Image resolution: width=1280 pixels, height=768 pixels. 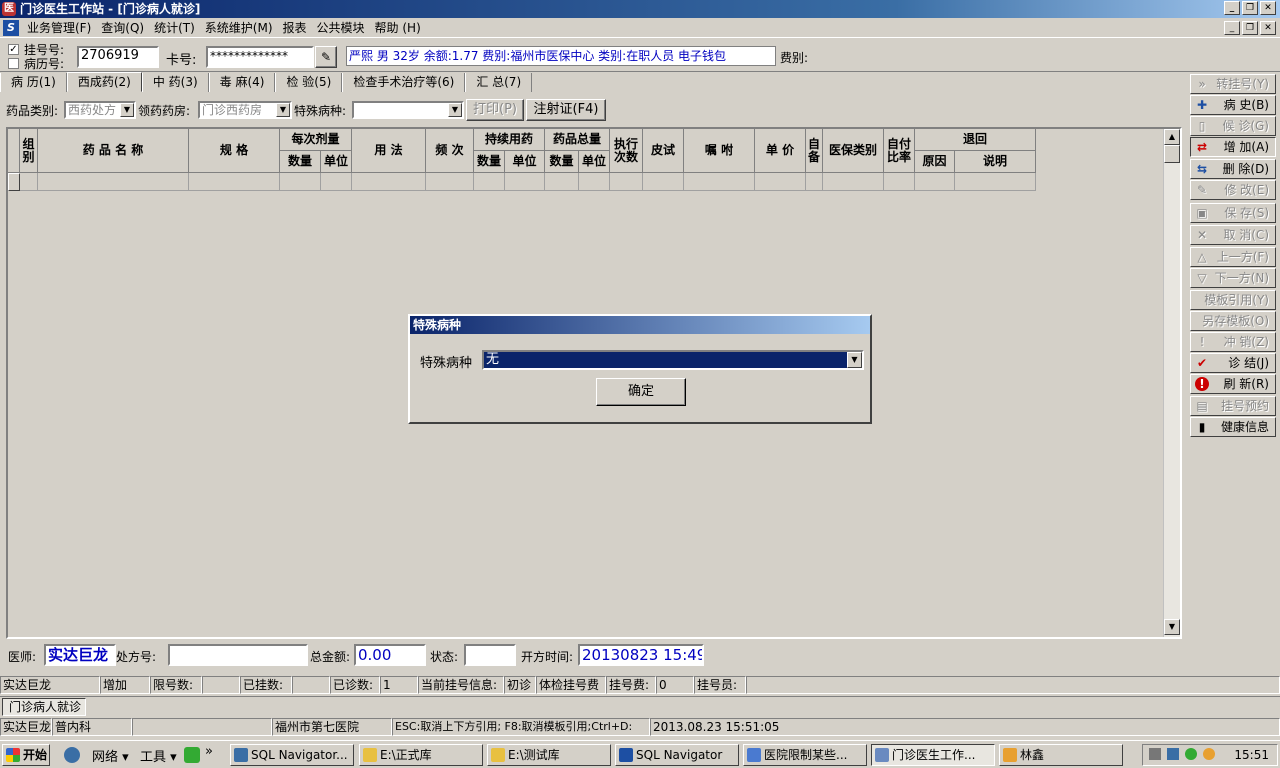 What do you see at coordinates (1233, 126) in the screenshot?
I see `waiting-button: ▯ 候 诊(G)` at bounding box center [1233, 126].